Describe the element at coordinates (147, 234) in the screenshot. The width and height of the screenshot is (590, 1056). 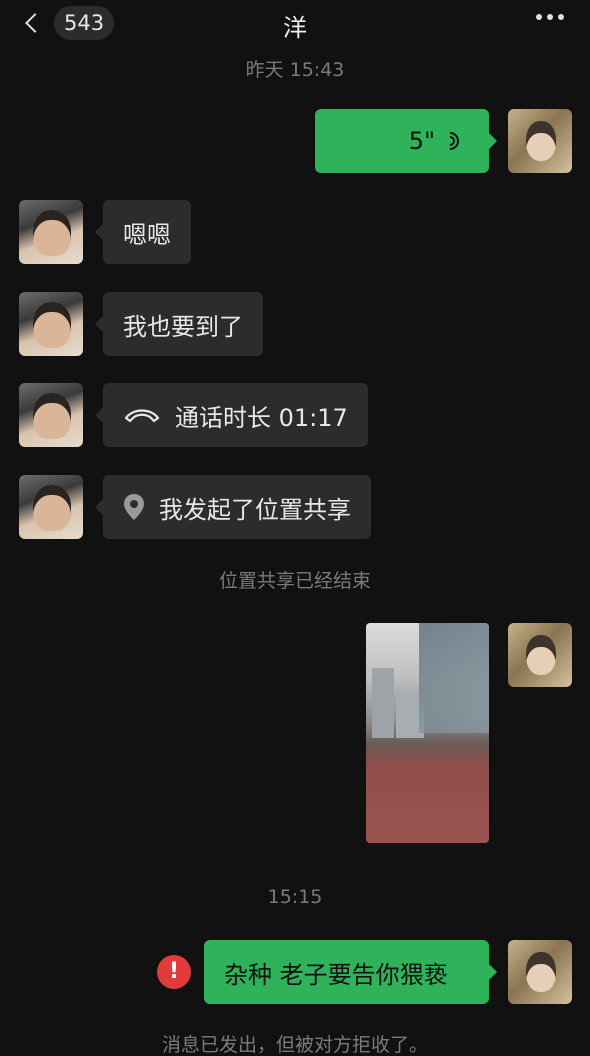
I see `message-text: 嗯嗯` at that location.